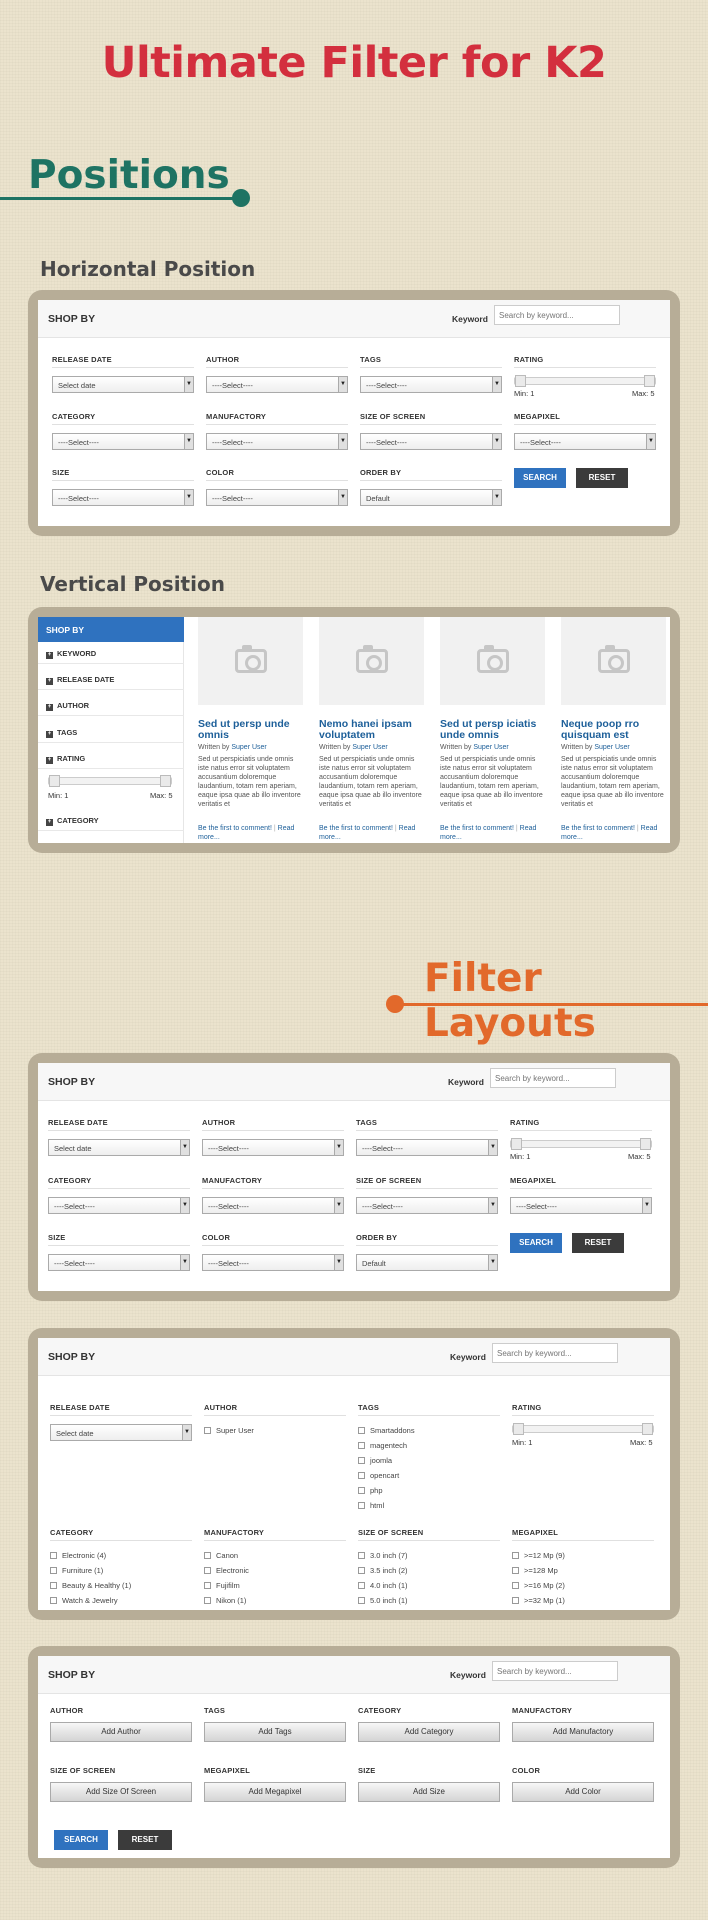  Describe the element at coordinates (378, 1475) in the screenshot. I see `checkbox-item: opencart` at that location.